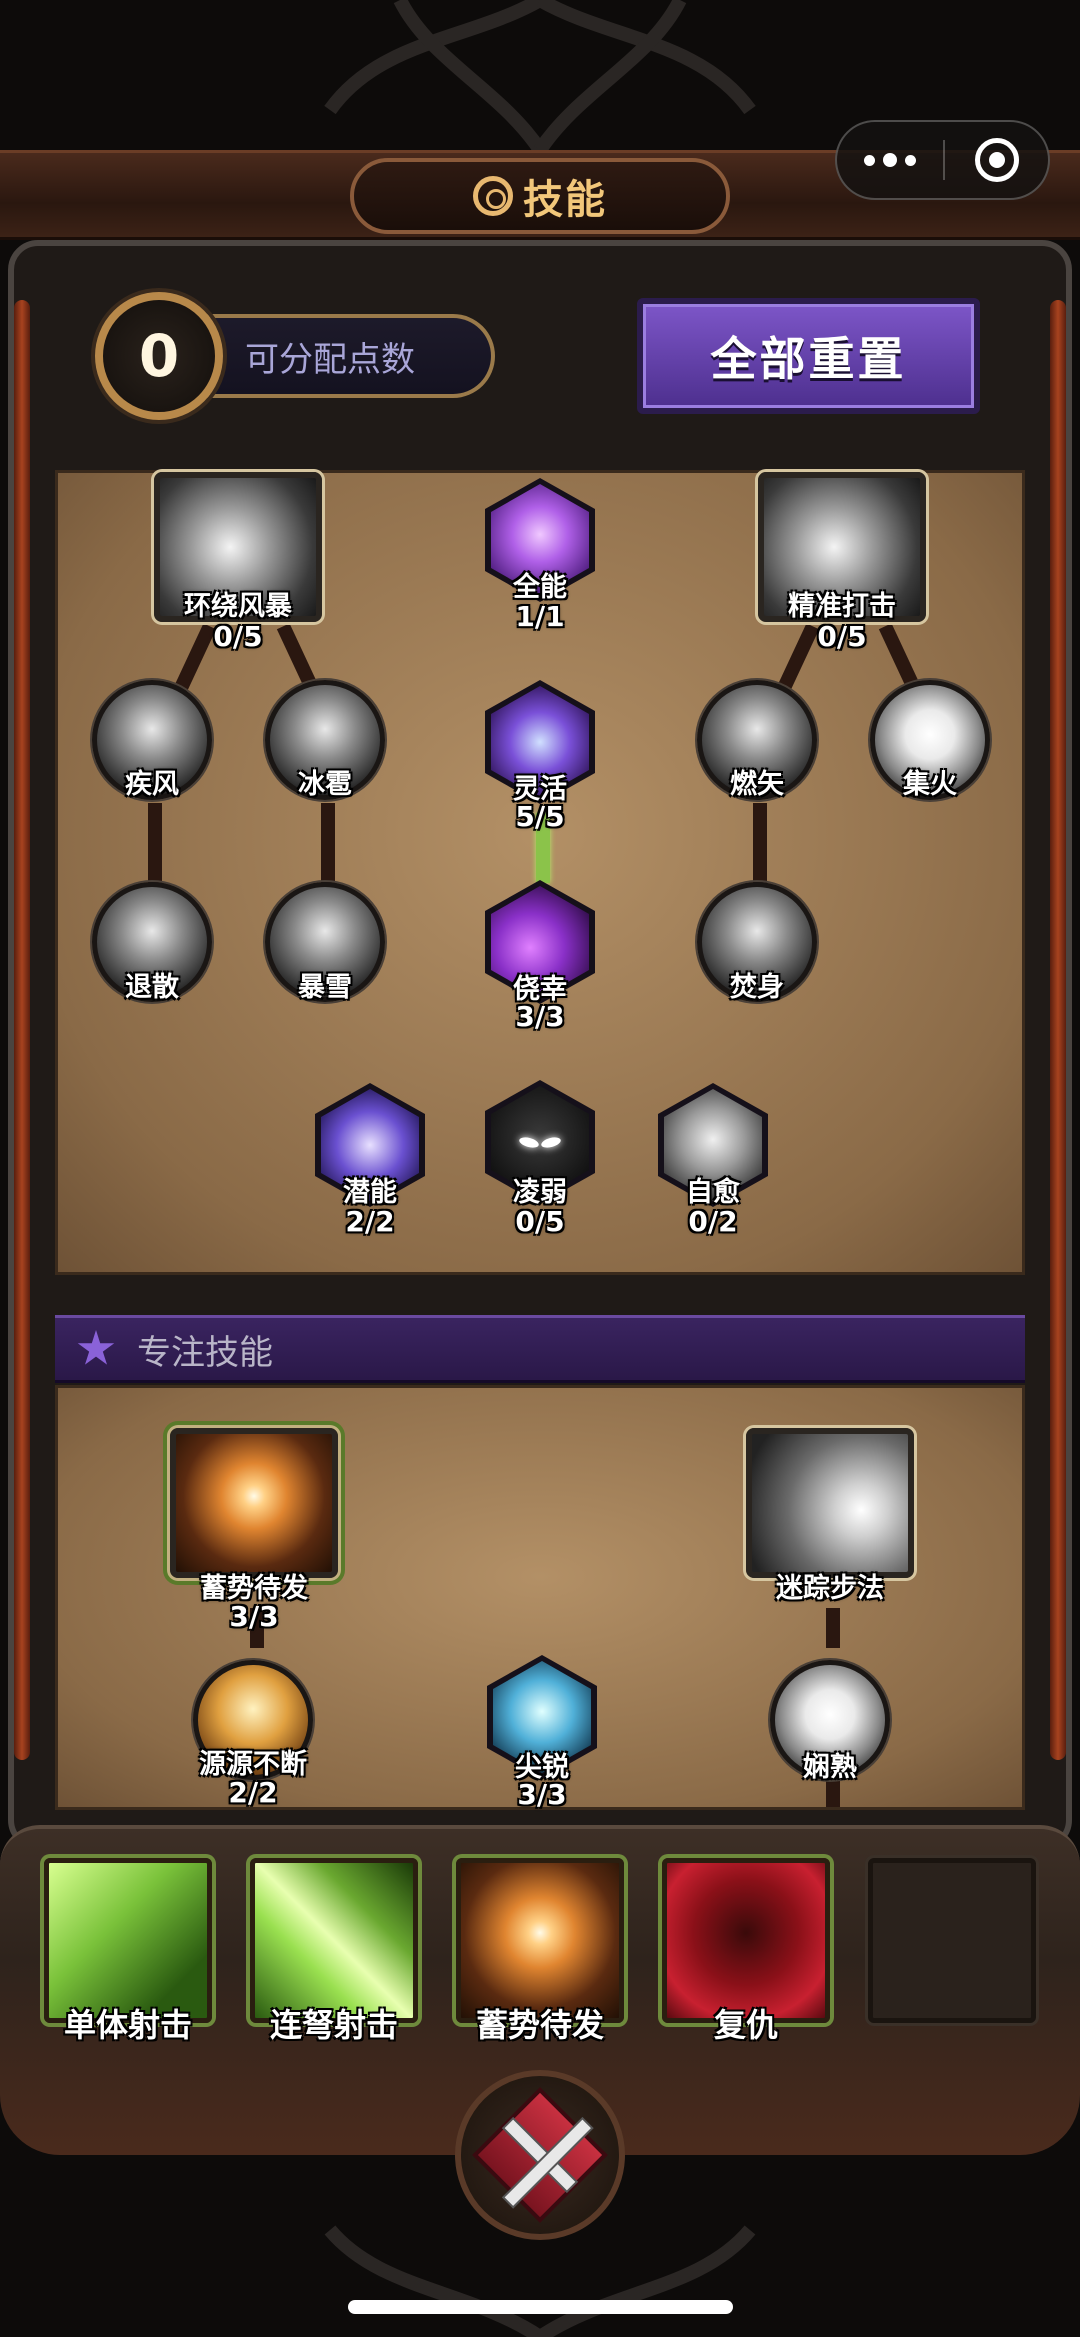 This screenshot has height=2337, width=1080. Describe the element at coordinates (746, 1940) in the screenshot. I see `vengeance-eyes-icon` at that location.